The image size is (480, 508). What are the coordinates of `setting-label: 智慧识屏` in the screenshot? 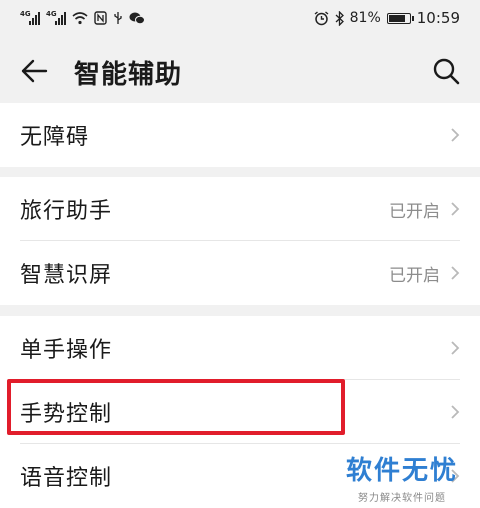 It's located at (66, 275).